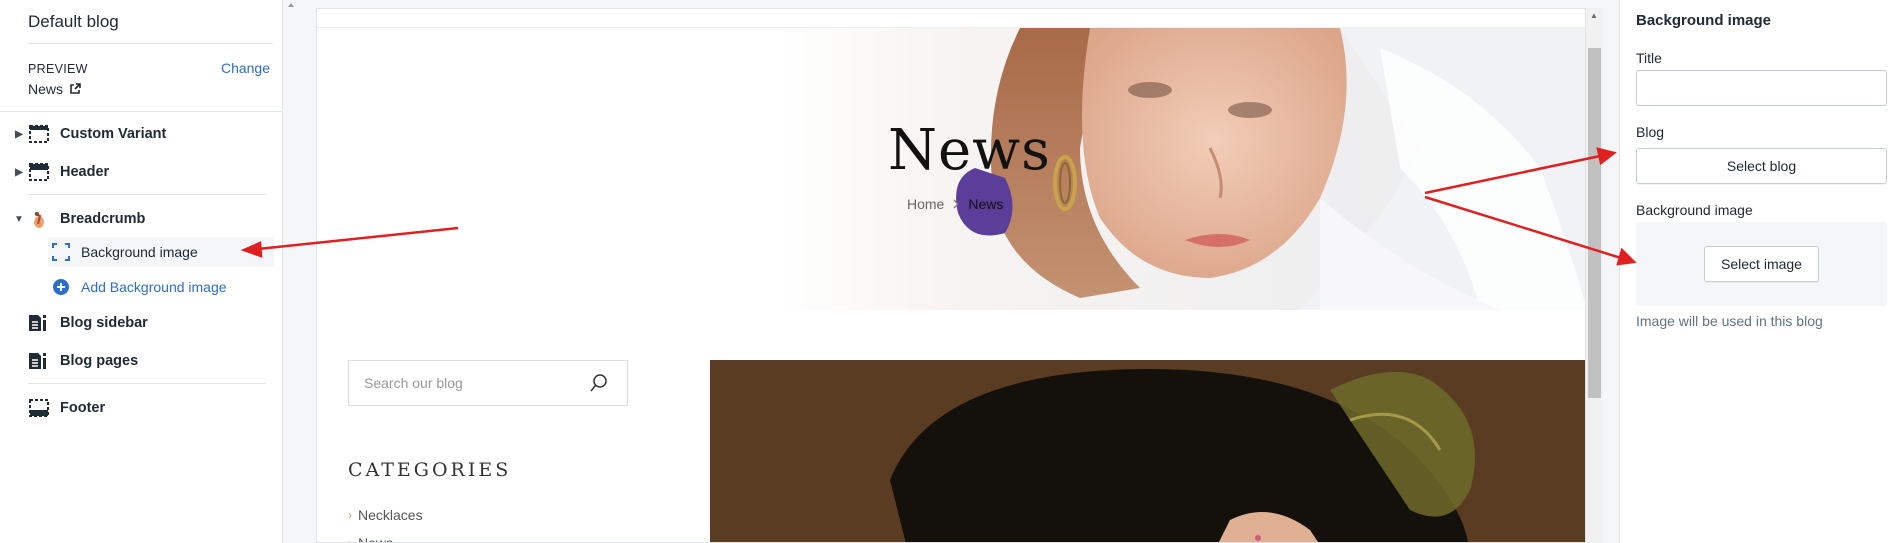 The image size is (1901, 543). What do you see at coordinates (986, 204) in the screenshot?
I see `breadcrumb-current: News` at bounding box center [986, 204].